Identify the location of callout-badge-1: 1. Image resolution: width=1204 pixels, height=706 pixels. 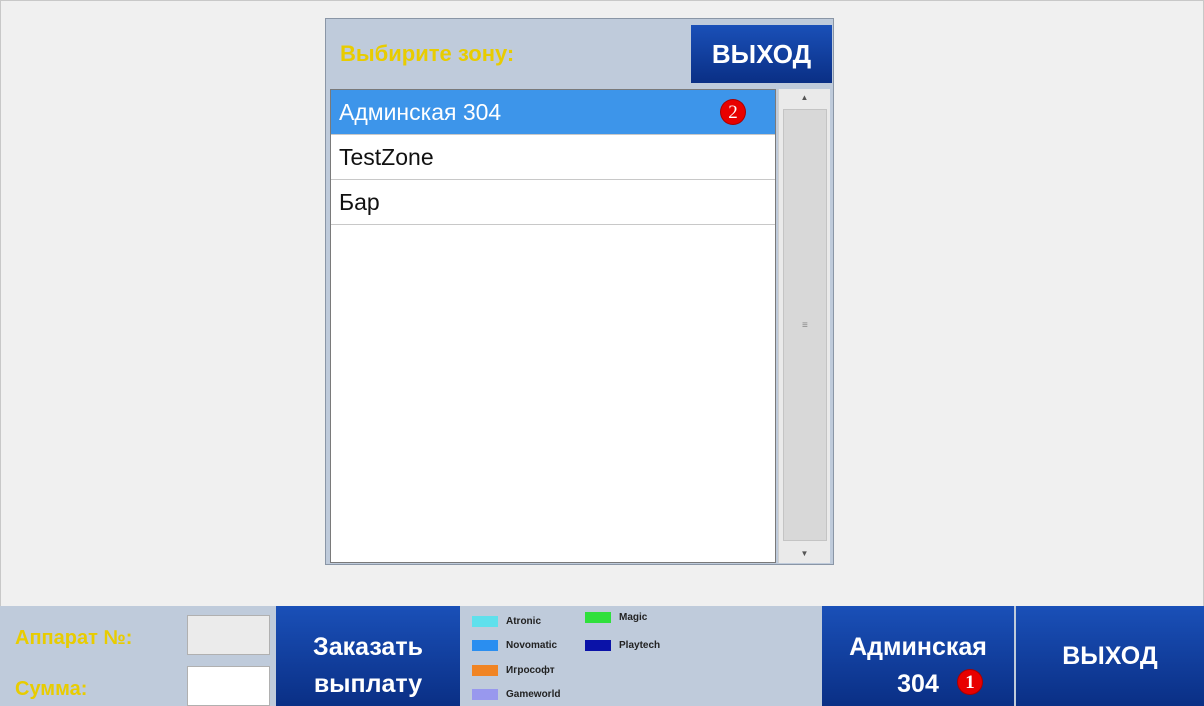
(970, 682).